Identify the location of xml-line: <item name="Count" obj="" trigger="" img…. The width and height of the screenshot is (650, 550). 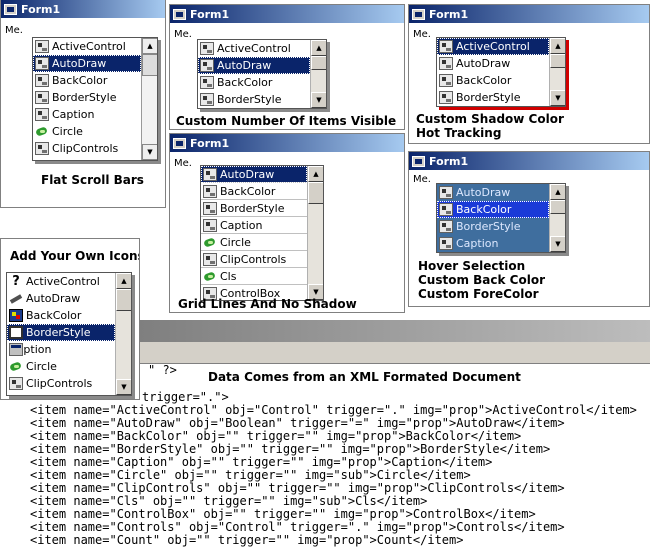
(247, 540).